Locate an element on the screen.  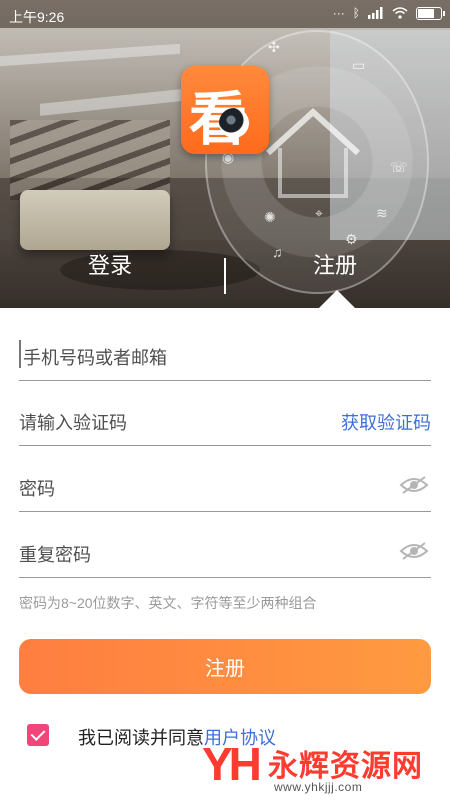
active-tab-indicator is located at coordinates (337, 299).